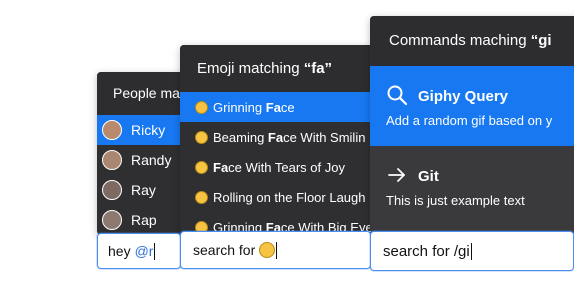  I want to click on input-text: search for, so click(224, 250).